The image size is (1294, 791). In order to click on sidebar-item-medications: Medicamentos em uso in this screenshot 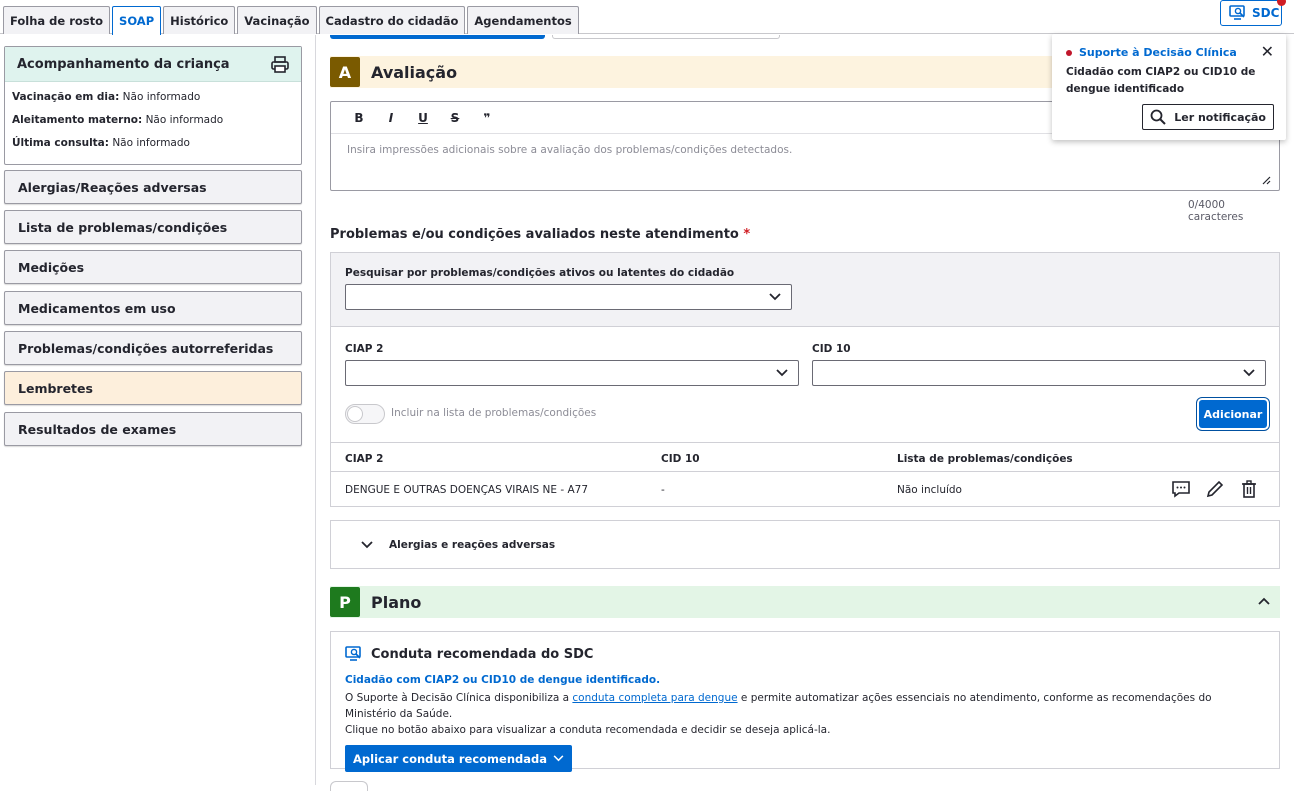, I will do `click(153, 308)`.